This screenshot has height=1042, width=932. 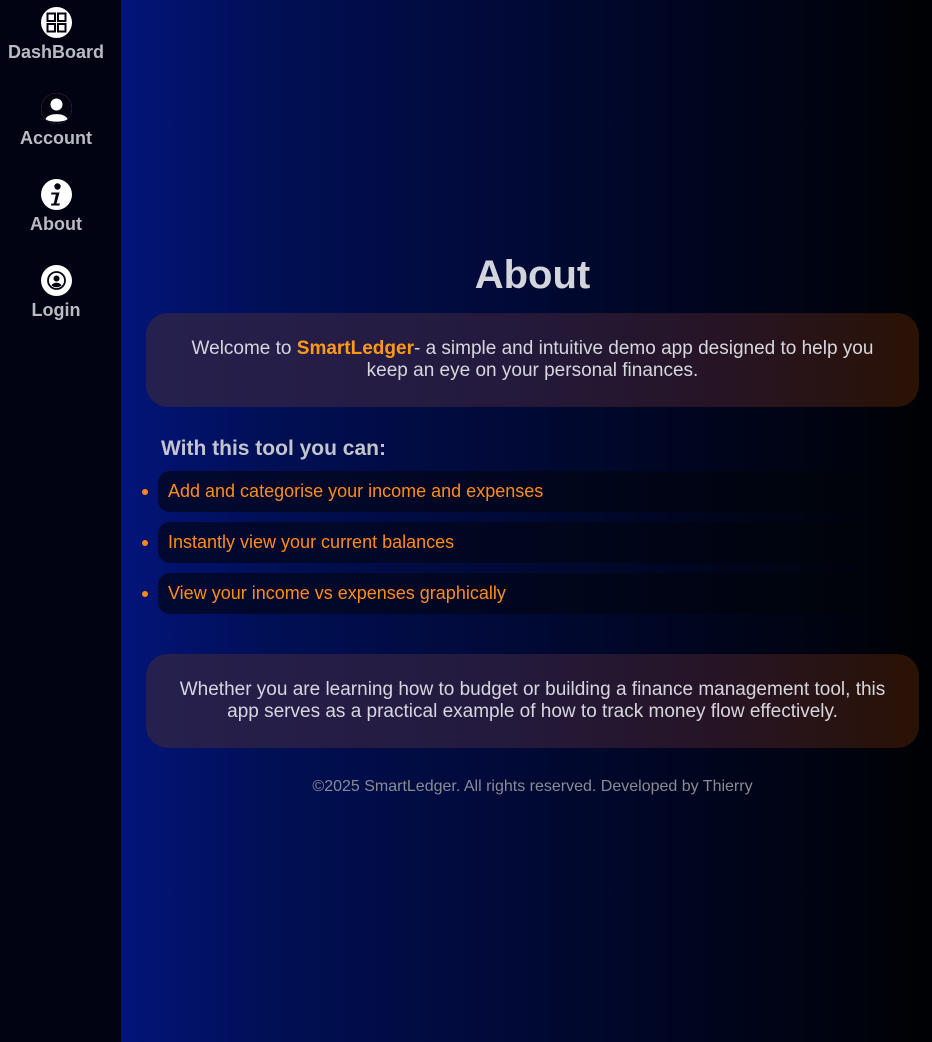 I want to click on sidebar-item-about-label: About, so click(x=56, y=224).